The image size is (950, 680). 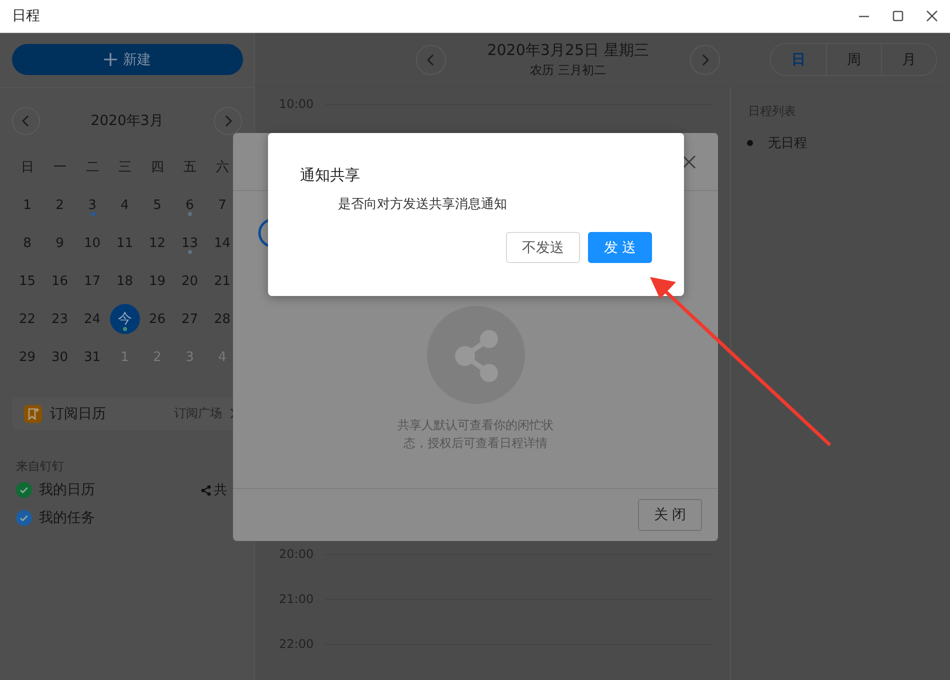 I want to click on plus-icon, so click(x=110, y=59).